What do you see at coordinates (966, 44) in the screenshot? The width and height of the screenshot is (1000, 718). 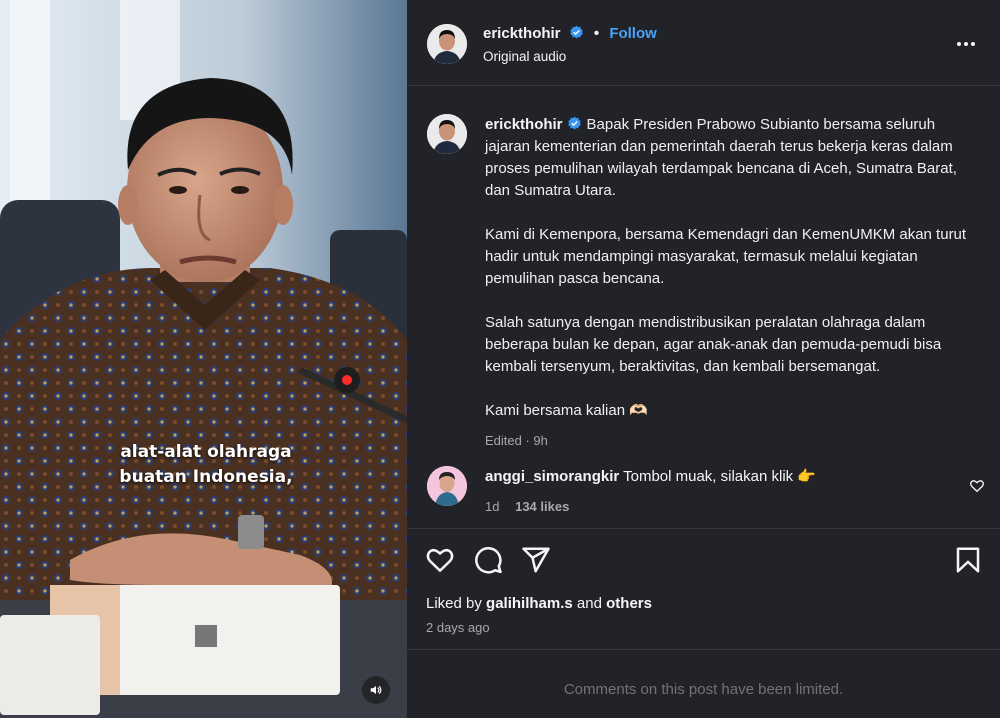 I see `more-options-icon` at bounding box center [966, 44].